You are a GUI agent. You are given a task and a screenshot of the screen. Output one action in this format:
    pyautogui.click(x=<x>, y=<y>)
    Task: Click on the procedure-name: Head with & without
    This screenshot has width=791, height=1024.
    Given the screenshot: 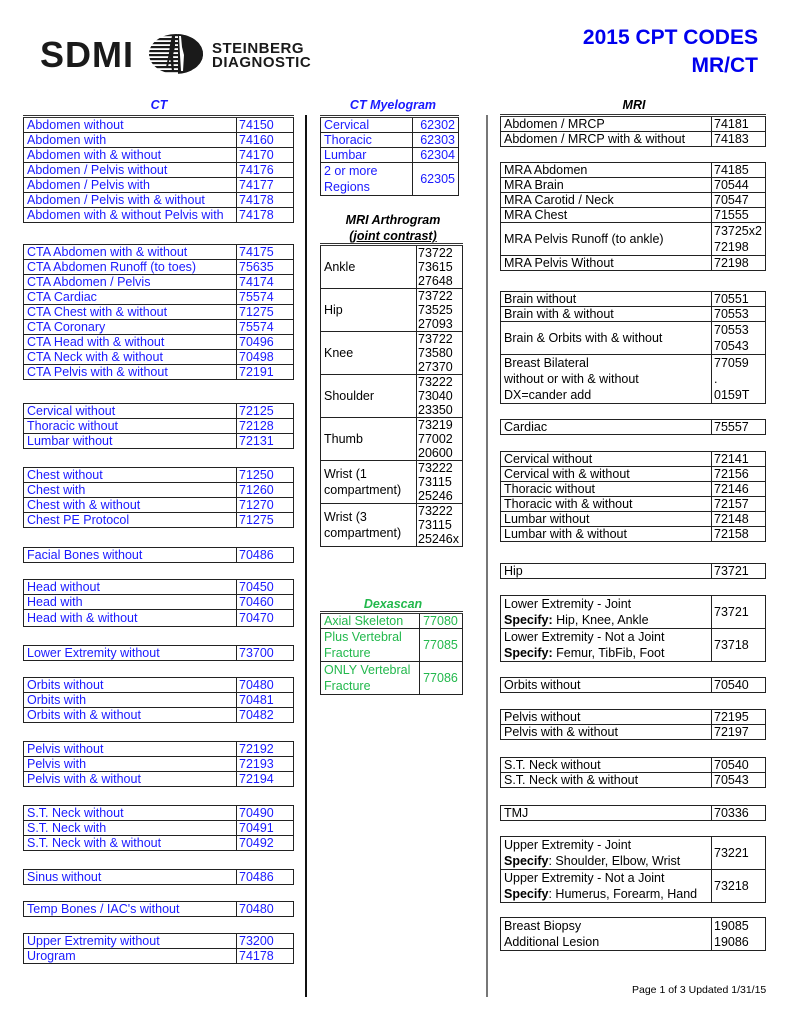 What is the action you would take?
    pyautogui.click(x=130, y=618)
    